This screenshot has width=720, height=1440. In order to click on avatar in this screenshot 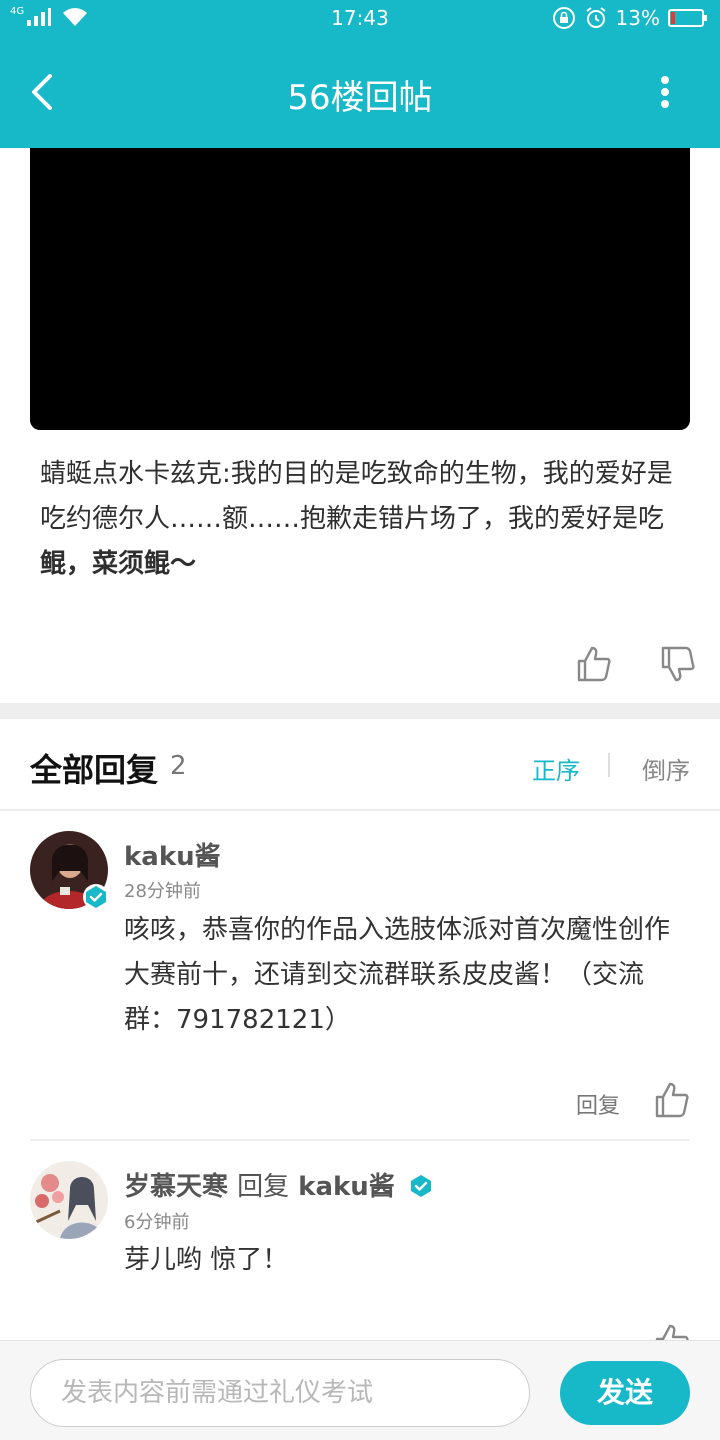, I will do `click(69, 1200)`.